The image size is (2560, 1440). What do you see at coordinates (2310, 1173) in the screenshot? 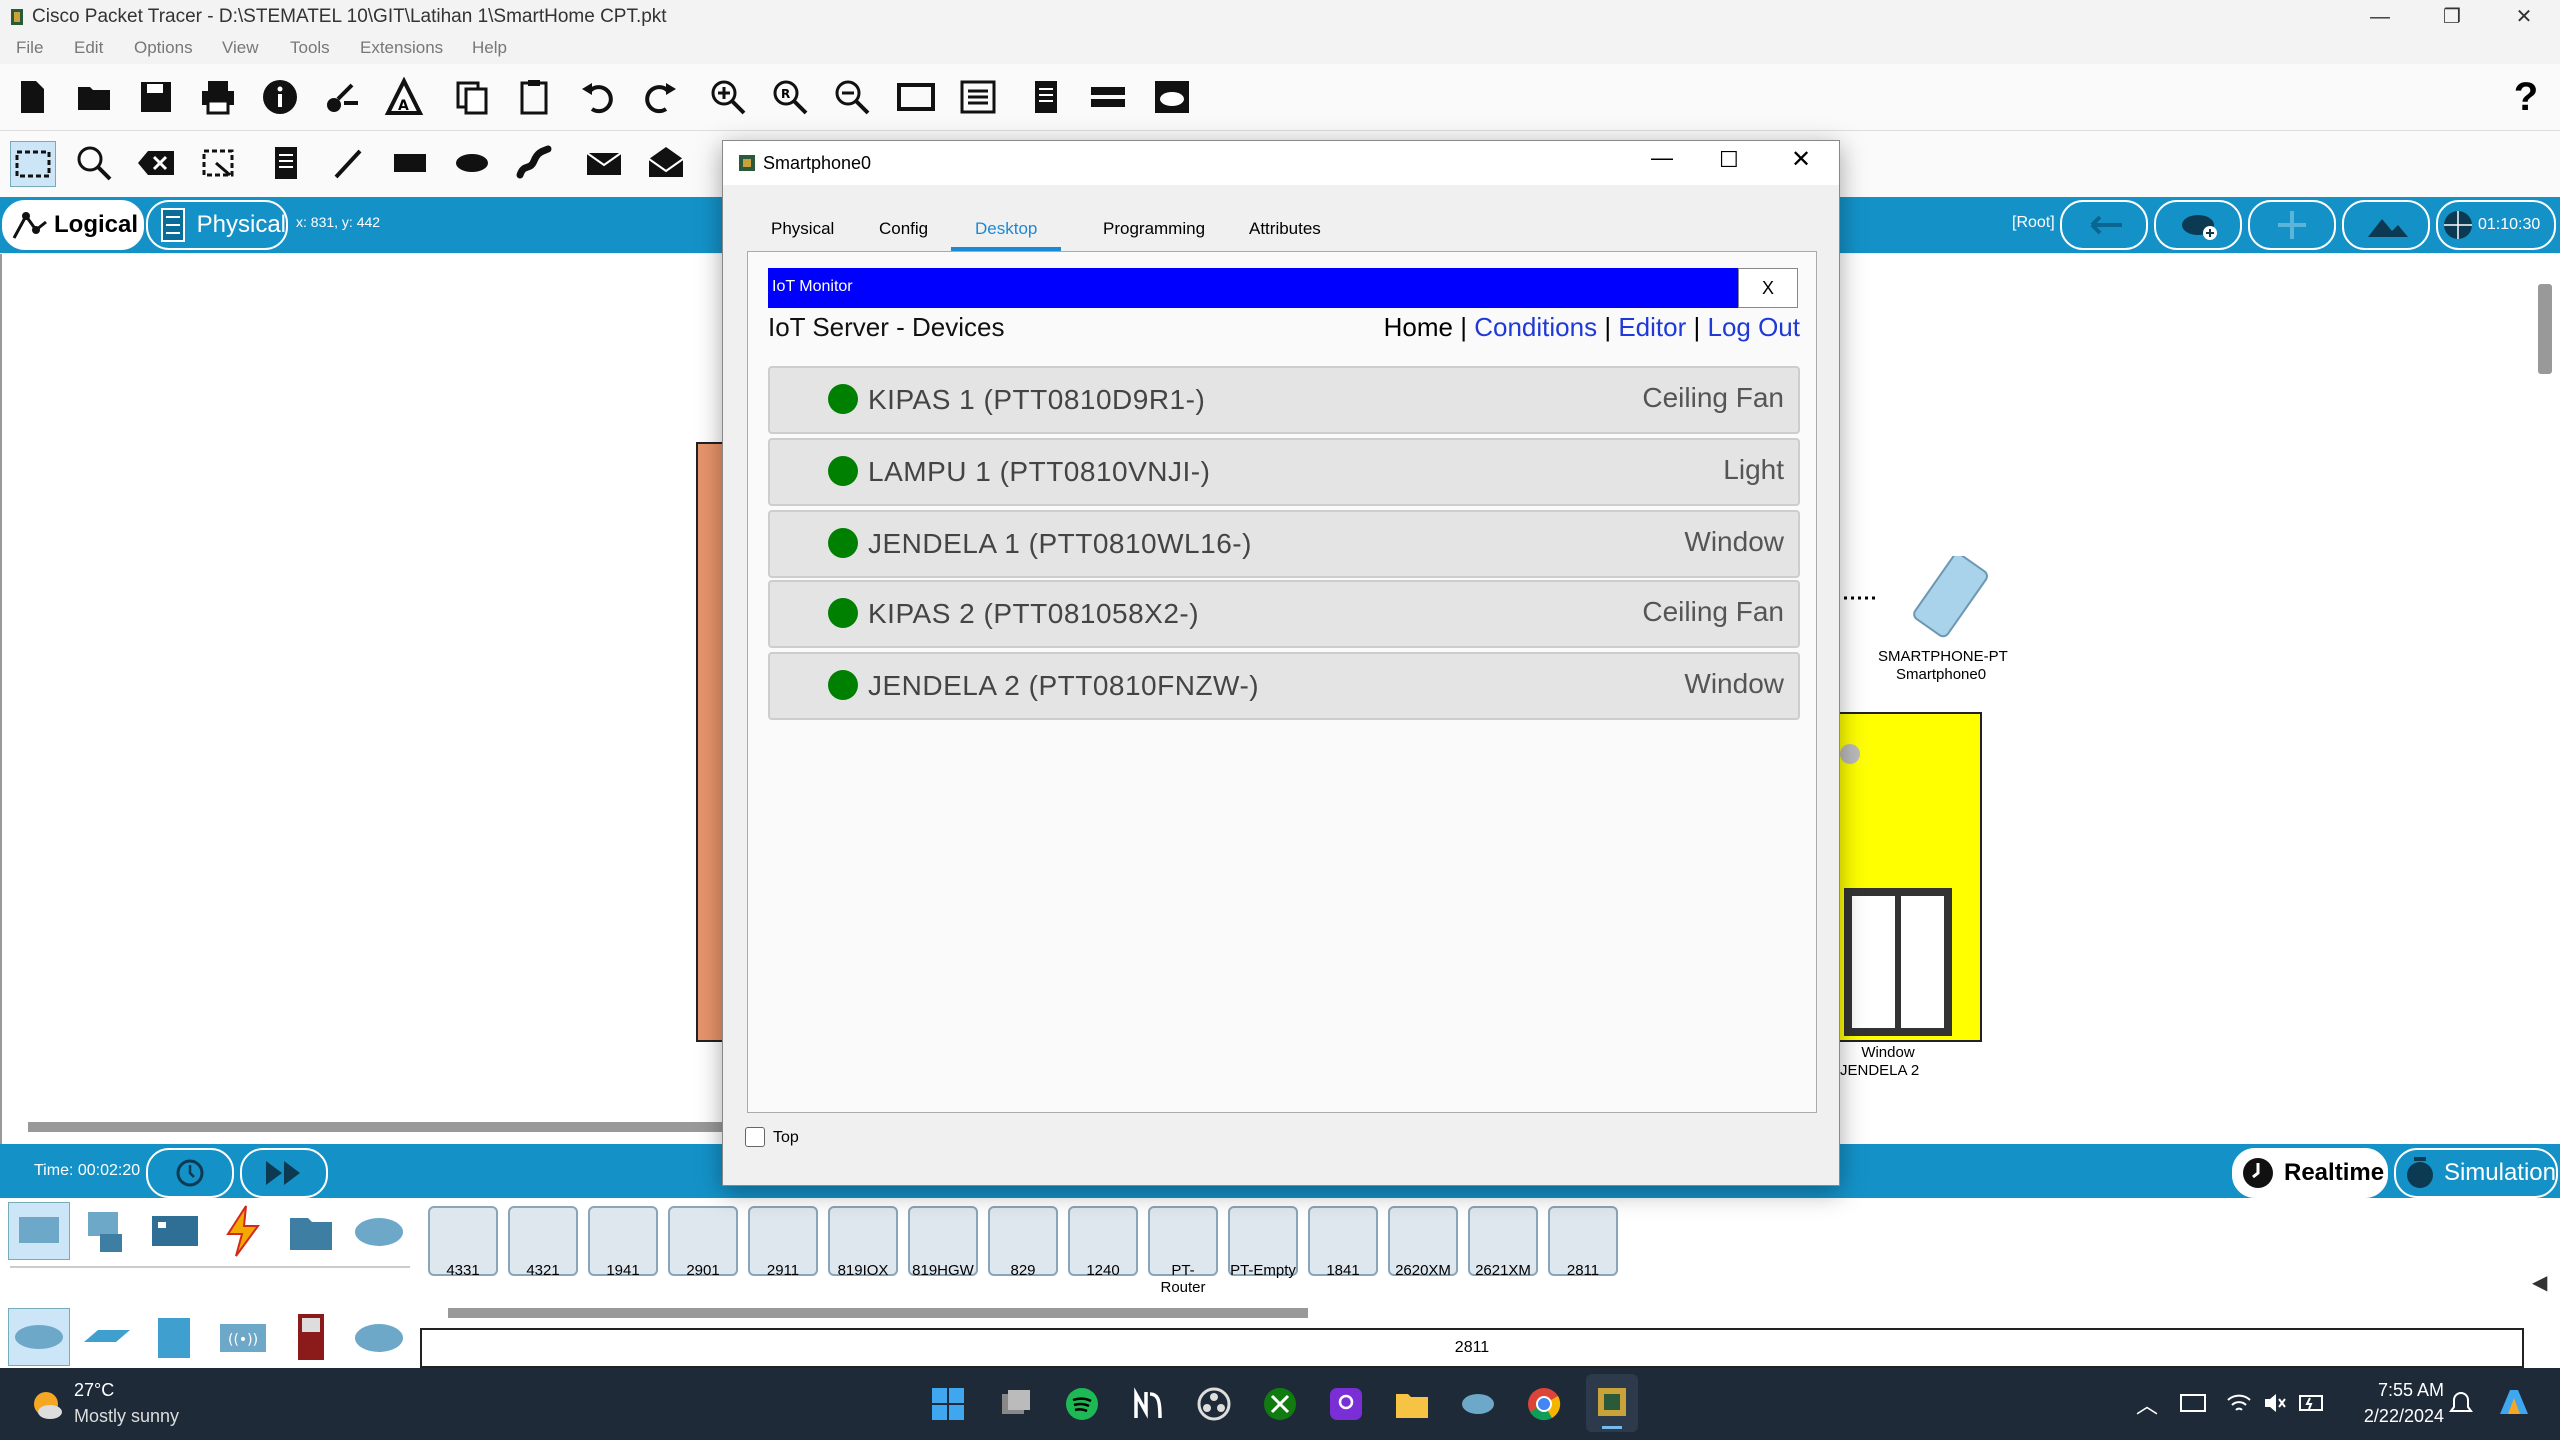
I see `realtime-button: Realtime` at bounding box center [2310, 1173].